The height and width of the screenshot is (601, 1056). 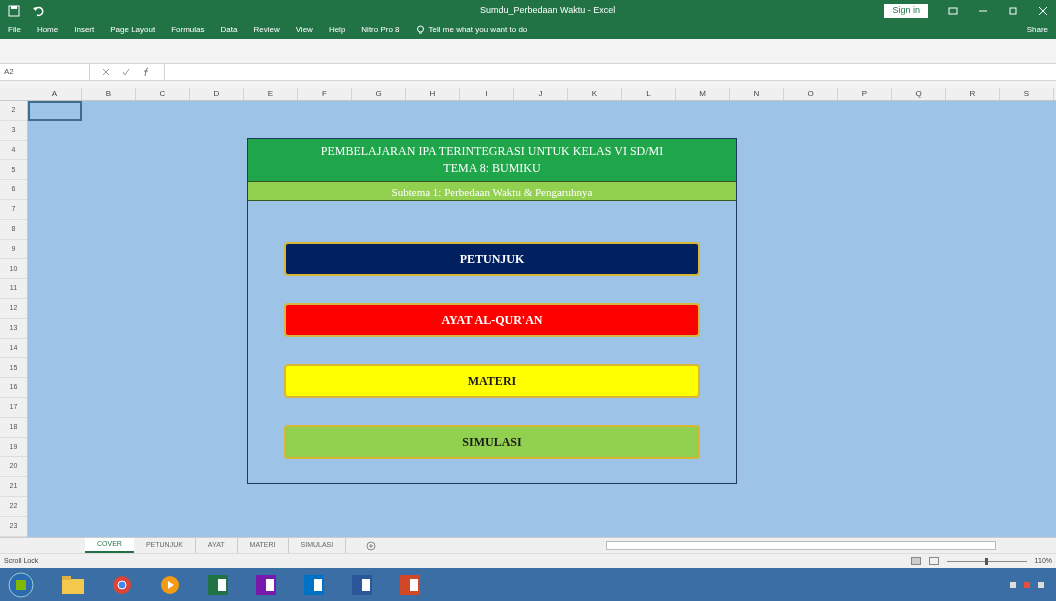 What do you see at coordinates (266, 30) in the screenshot?
I see `ribbon-tab: Review` at bounding box center [266, 30].